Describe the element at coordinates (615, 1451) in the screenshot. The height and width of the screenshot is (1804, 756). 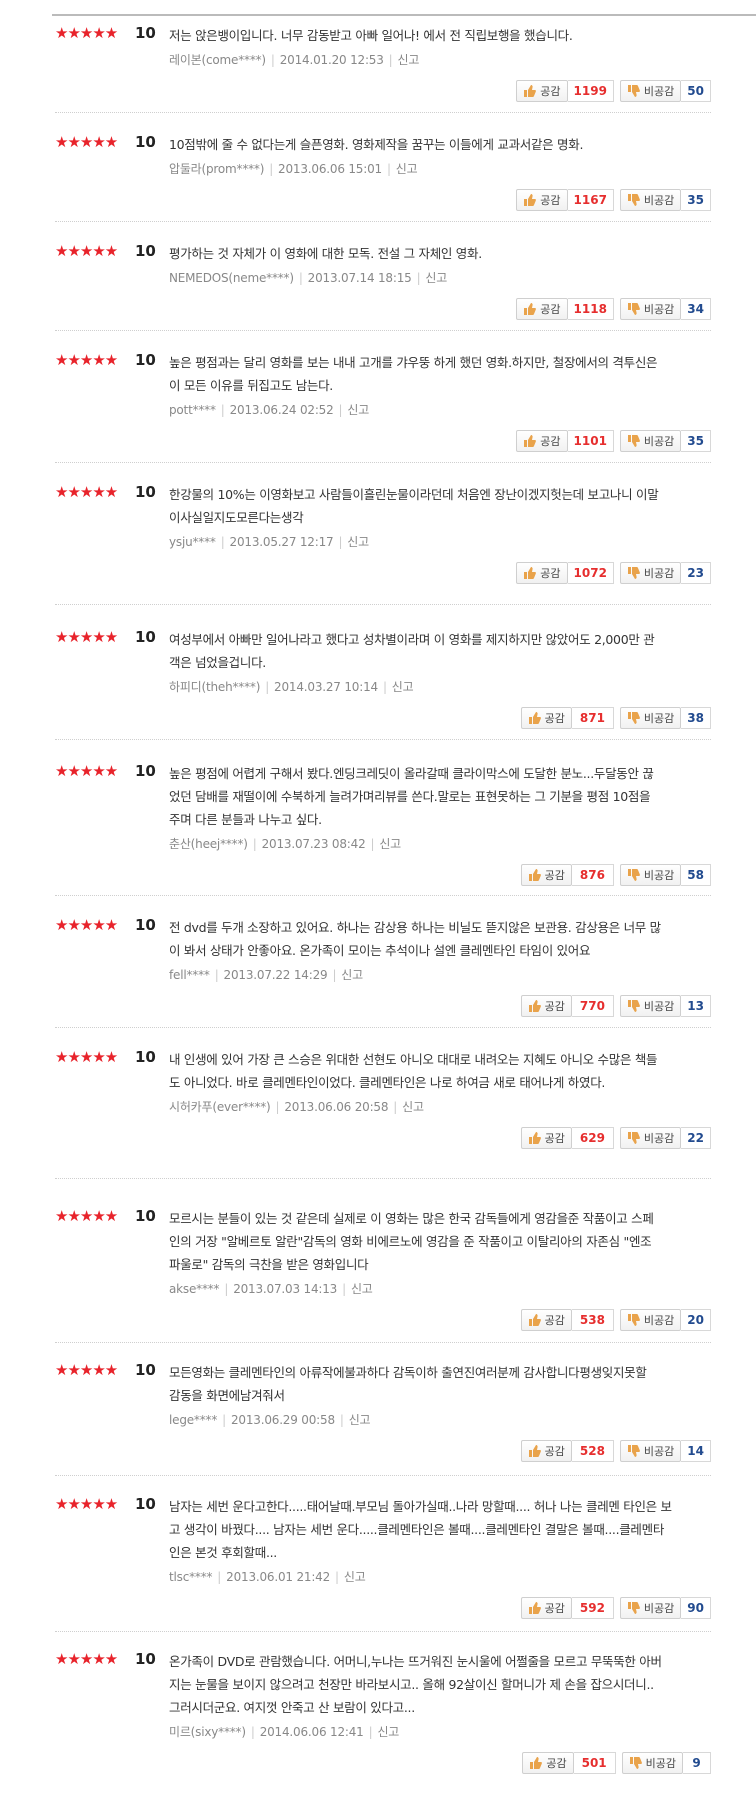
I see `vote-group: 공감 528 비공감 14` at that location.